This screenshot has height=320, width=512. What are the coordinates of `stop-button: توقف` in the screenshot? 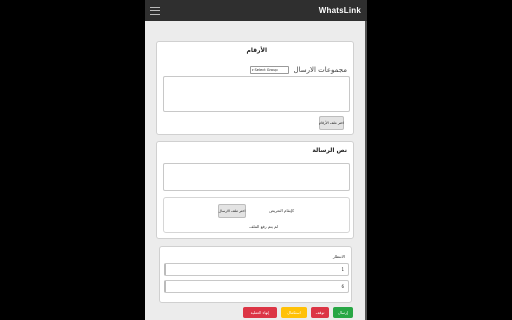 It's located at (320, 312).